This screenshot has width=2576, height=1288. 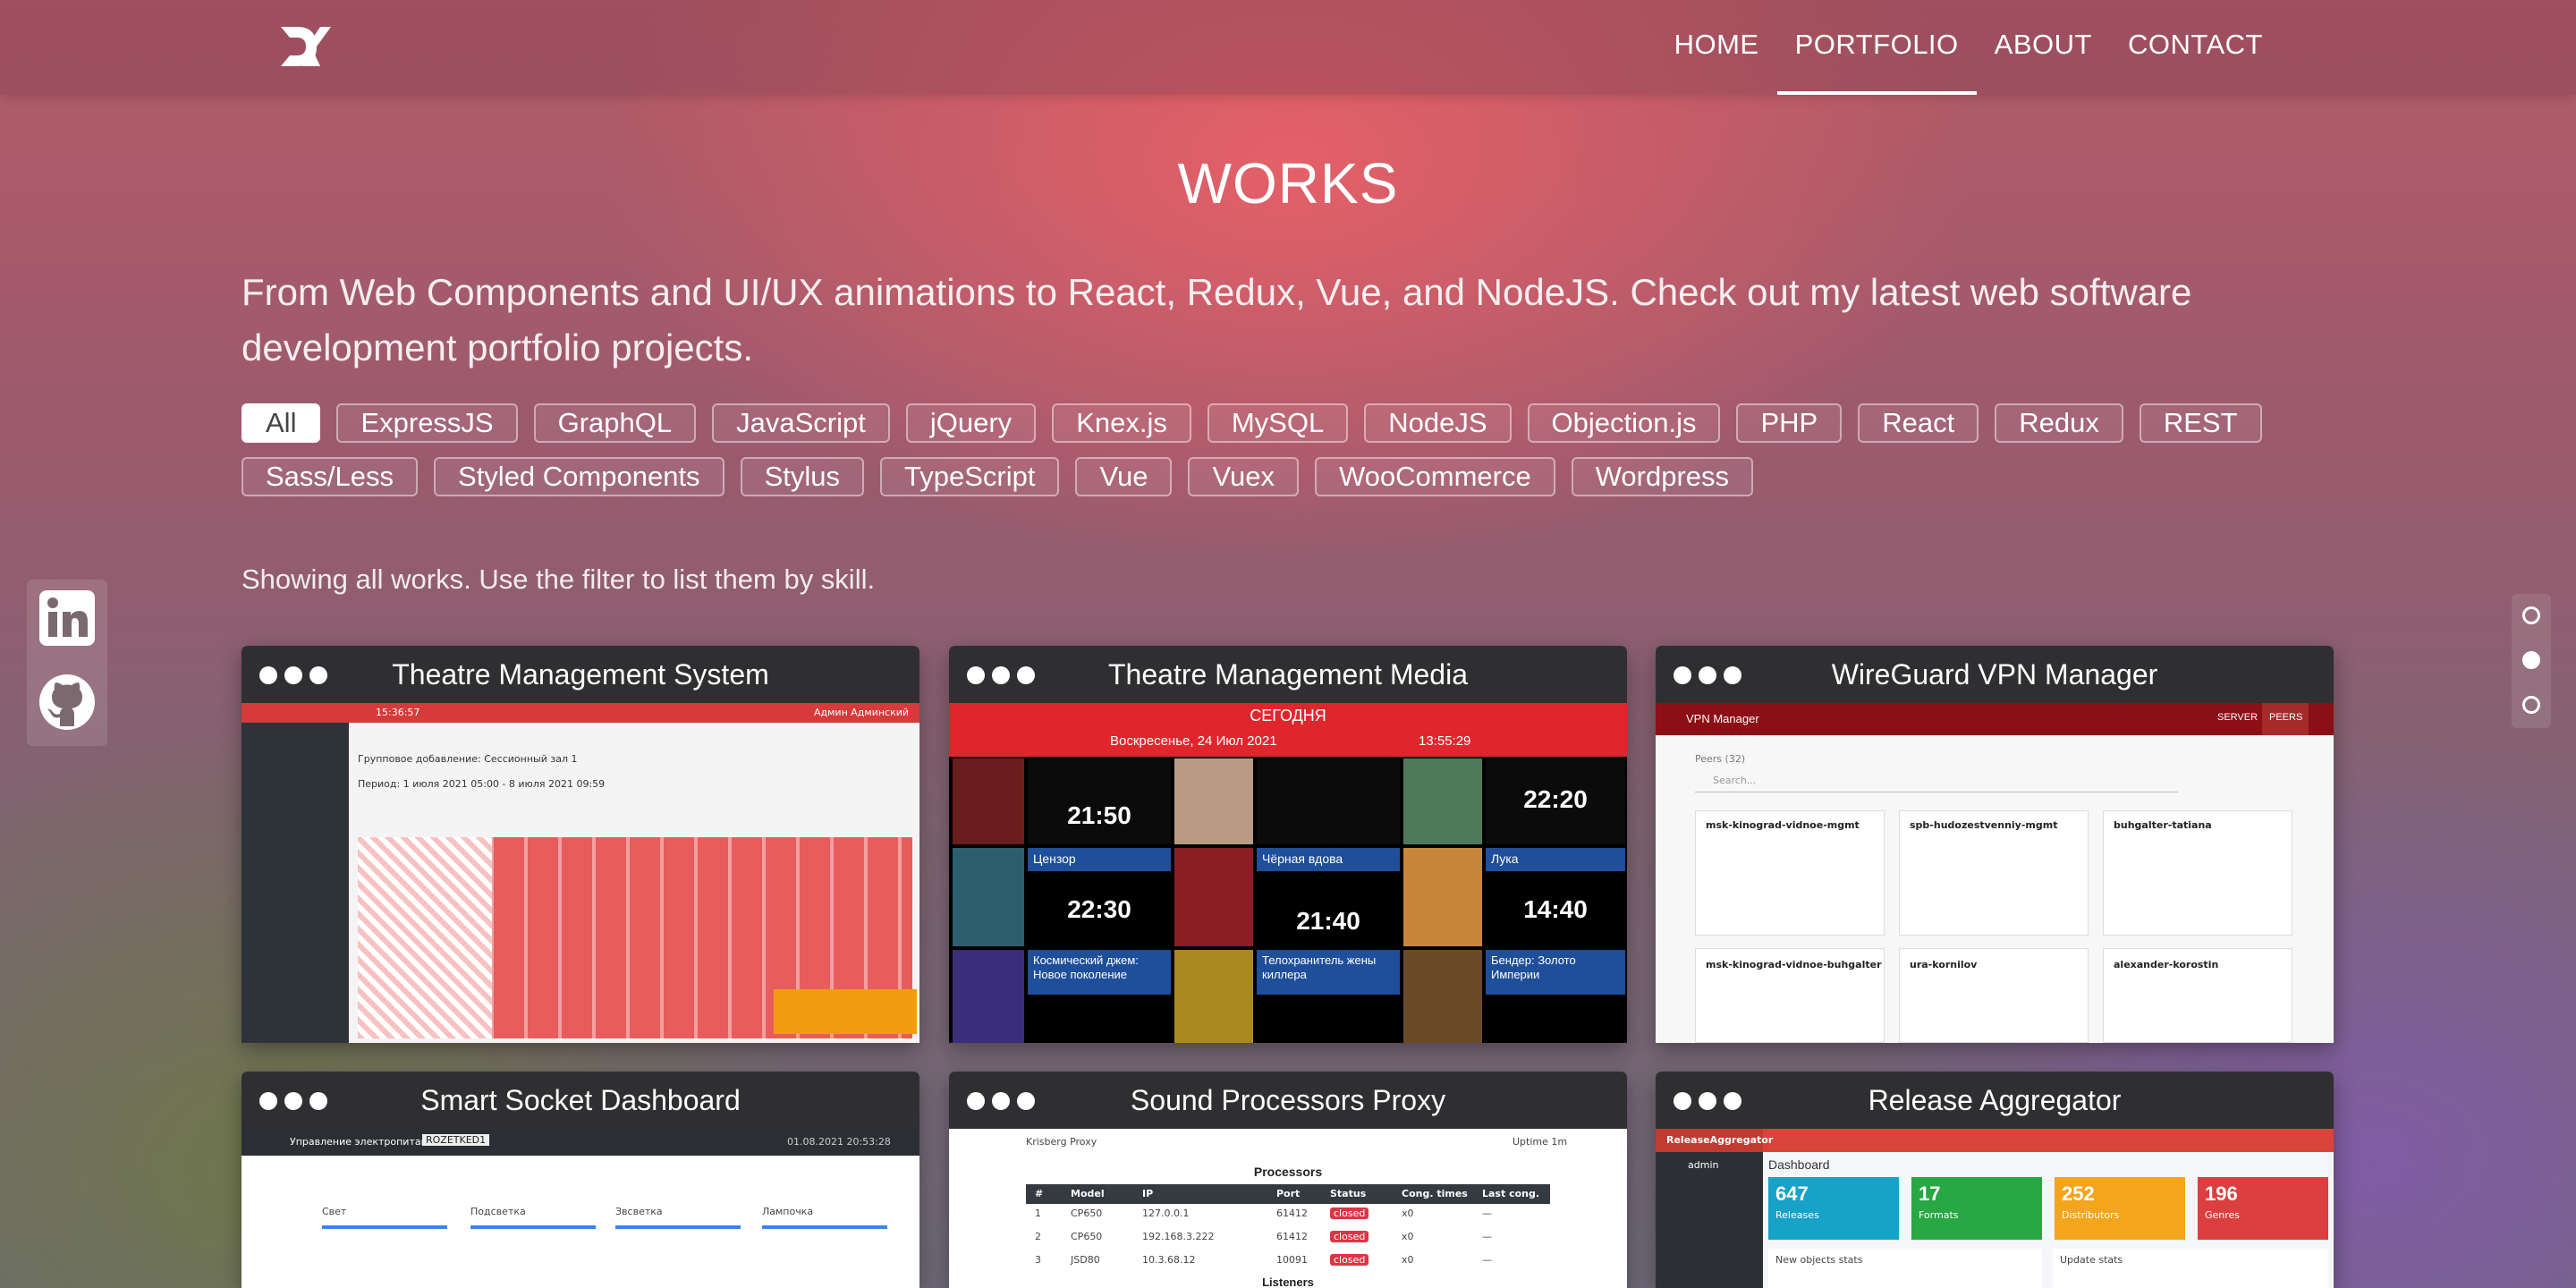 I want to click on filter-chip-wordpress: Wordpress, so click(x=1662, y=476).